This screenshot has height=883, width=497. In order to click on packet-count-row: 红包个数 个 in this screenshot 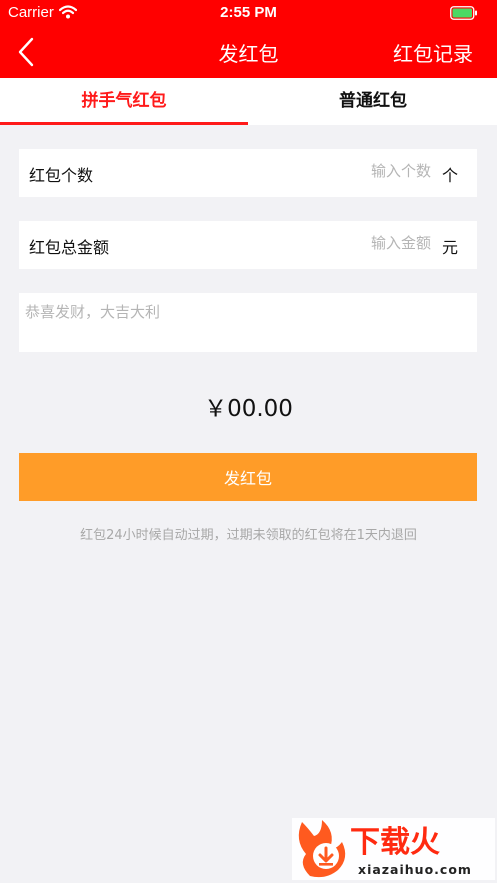, I will do `click(248, 173)`.